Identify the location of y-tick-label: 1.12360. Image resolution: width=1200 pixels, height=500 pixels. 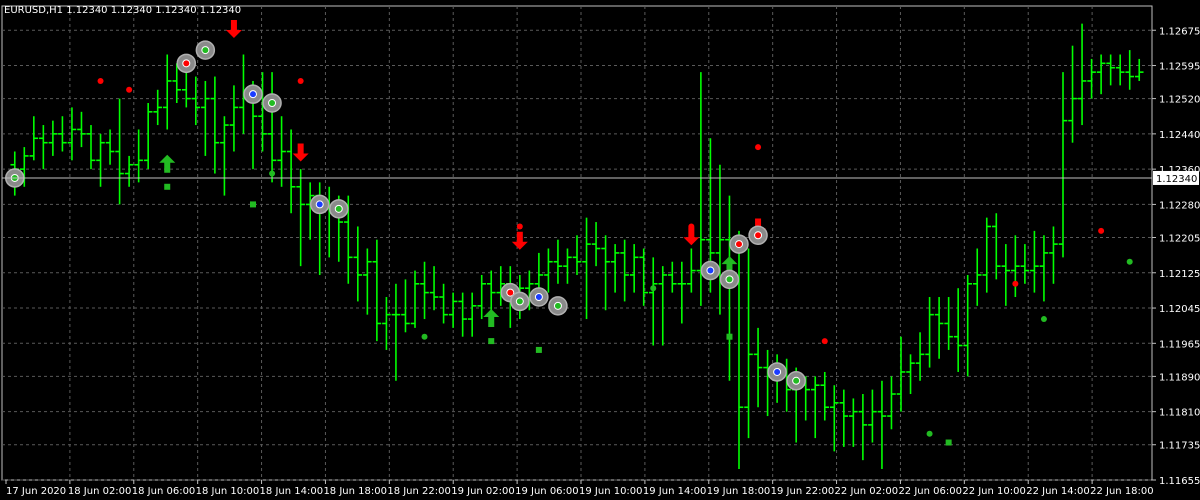
(1179, 170).